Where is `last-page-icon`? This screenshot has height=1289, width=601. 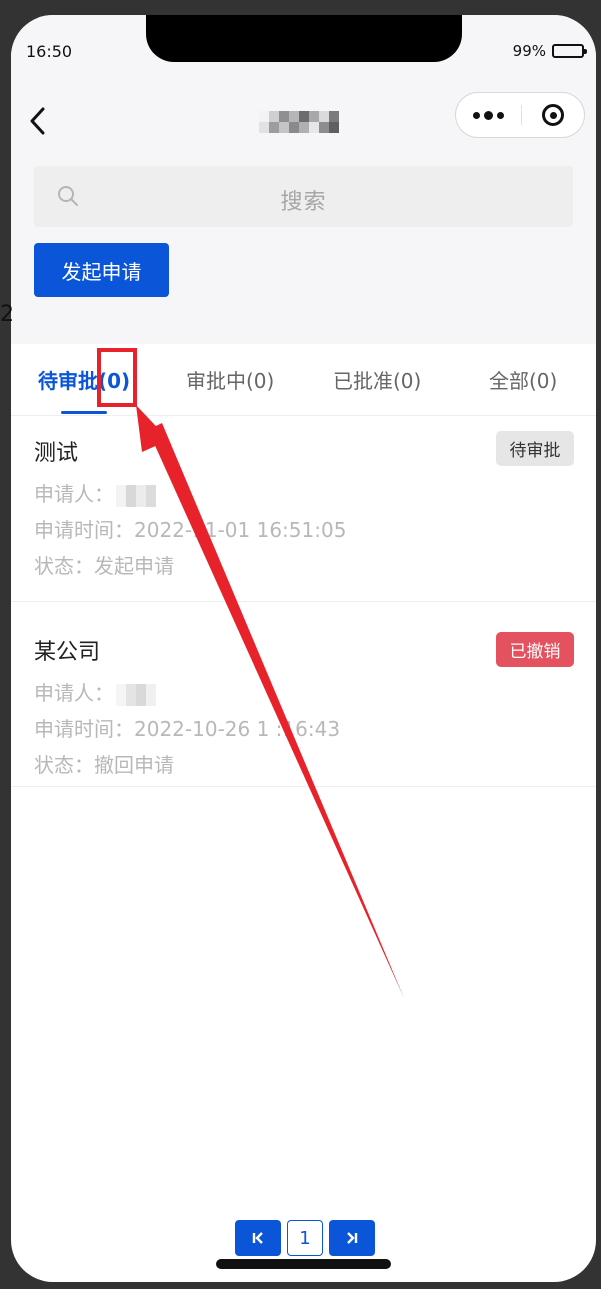 last-page-icon is located at coordinates (352, 1238).